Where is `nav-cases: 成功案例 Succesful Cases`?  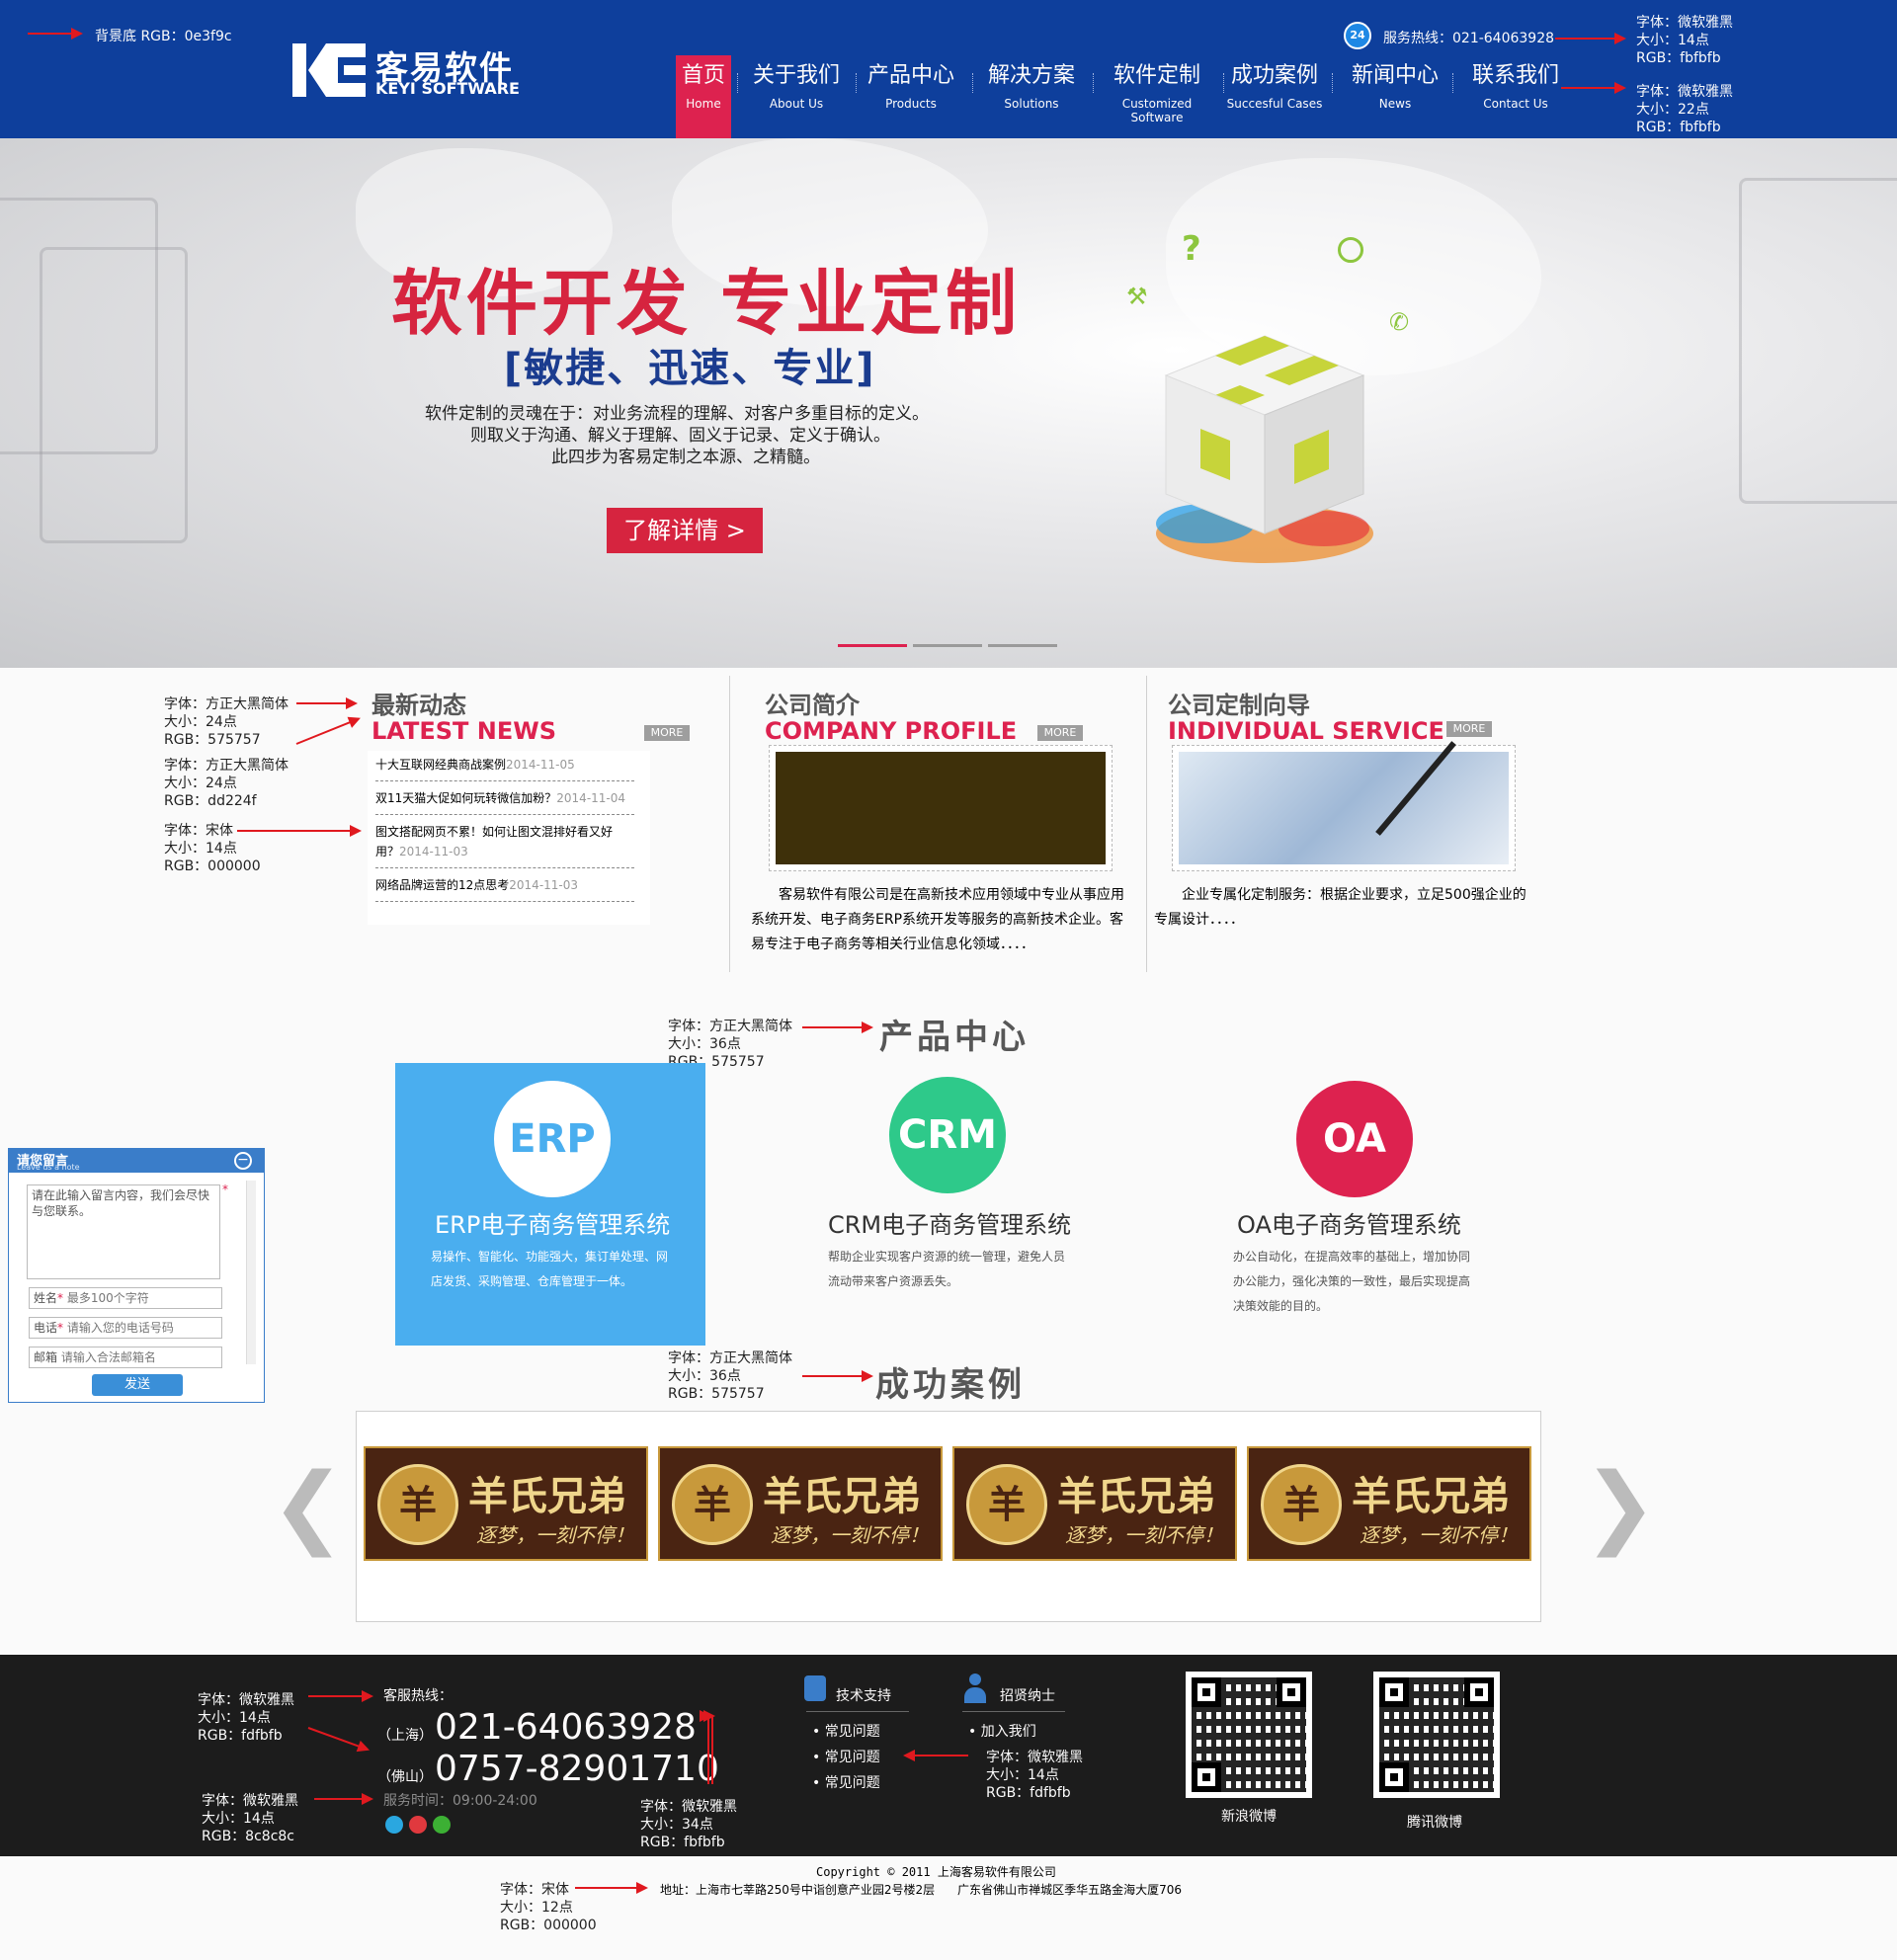 nav-cases: 成功案例 Succesful Cases is located at coordinates (1274, 96).